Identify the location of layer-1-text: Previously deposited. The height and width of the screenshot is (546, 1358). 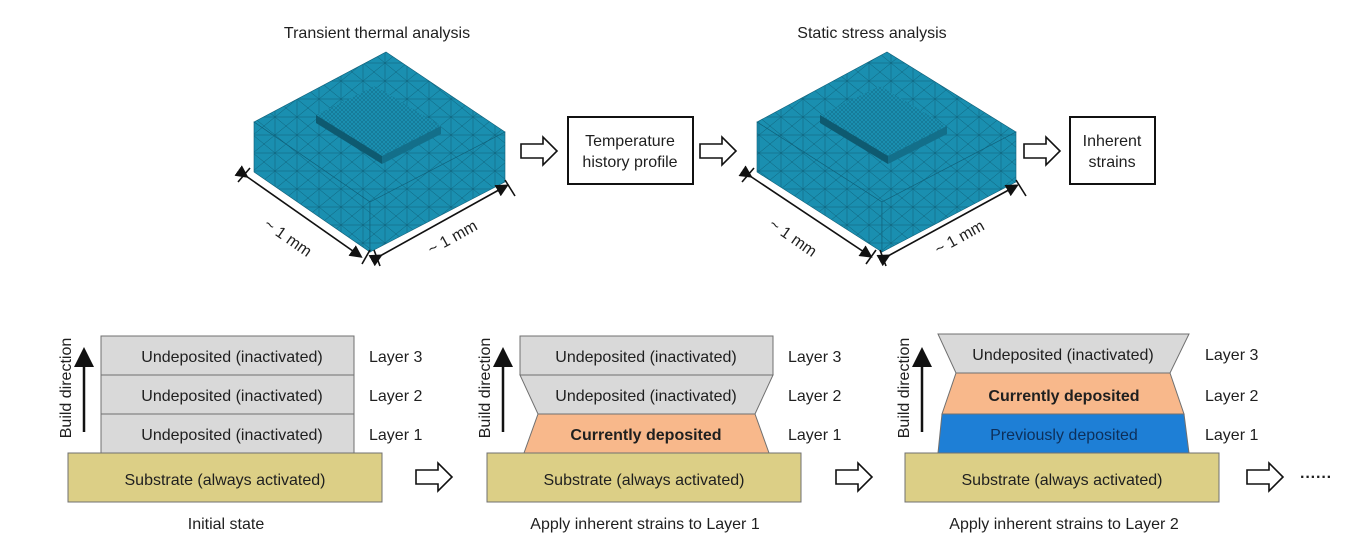
(1064, 435).